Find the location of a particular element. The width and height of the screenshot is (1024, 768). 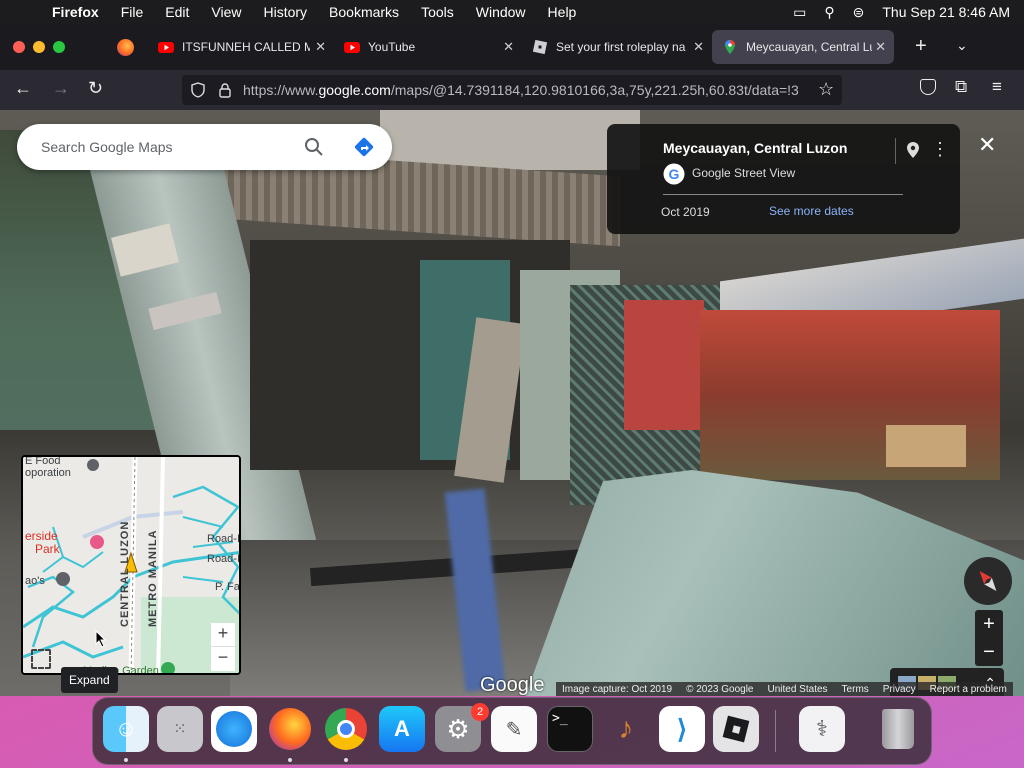

terminal-icon: >_ is located at coordinates (570, 729).